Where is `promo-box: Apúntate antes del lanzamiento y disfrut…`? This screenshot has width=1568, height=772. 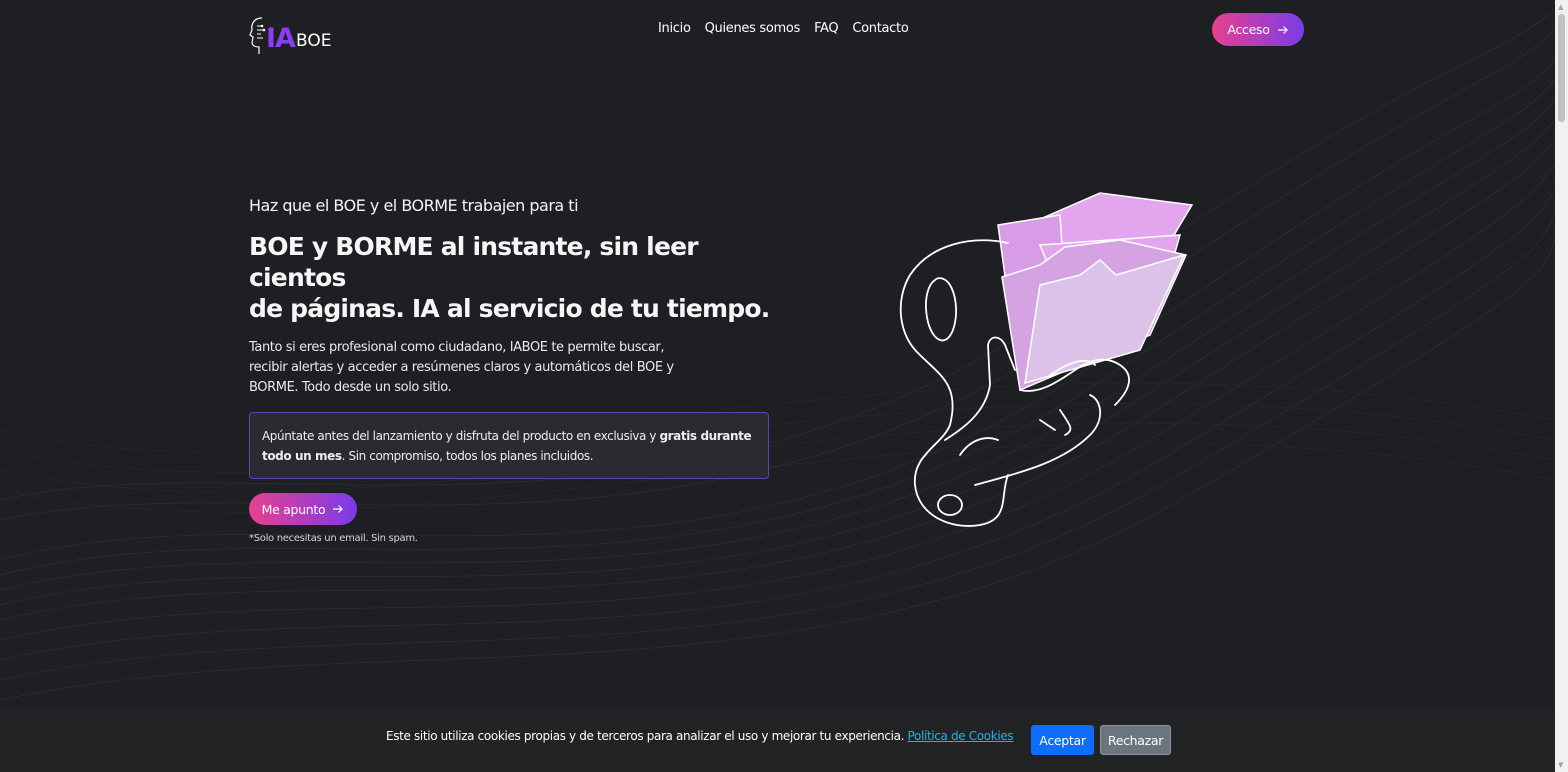
promo-box: Apúntate antes del lanzamiento y disfrut… is located at coordinates (509, 445).